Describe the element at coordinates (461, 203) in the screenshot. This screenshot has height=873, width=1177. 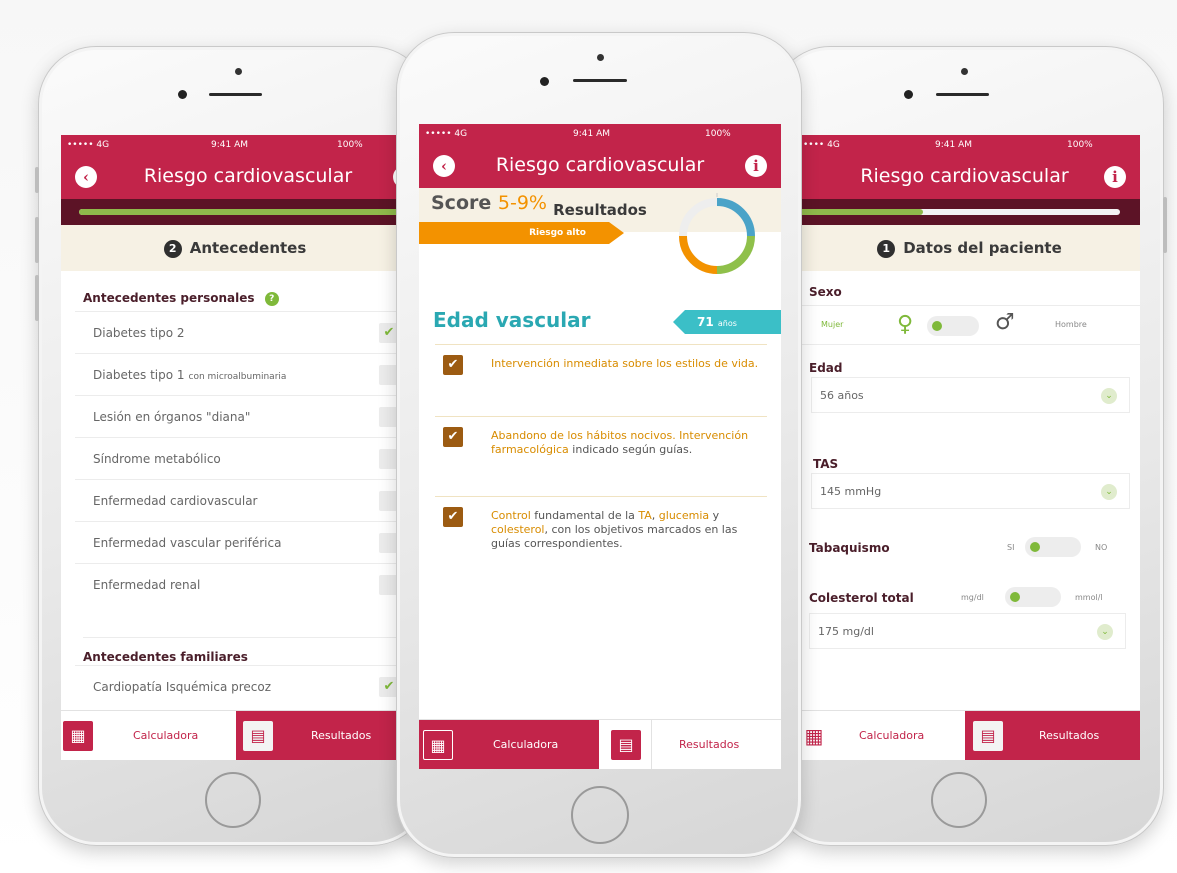
I see `score-label: Score` at that location.